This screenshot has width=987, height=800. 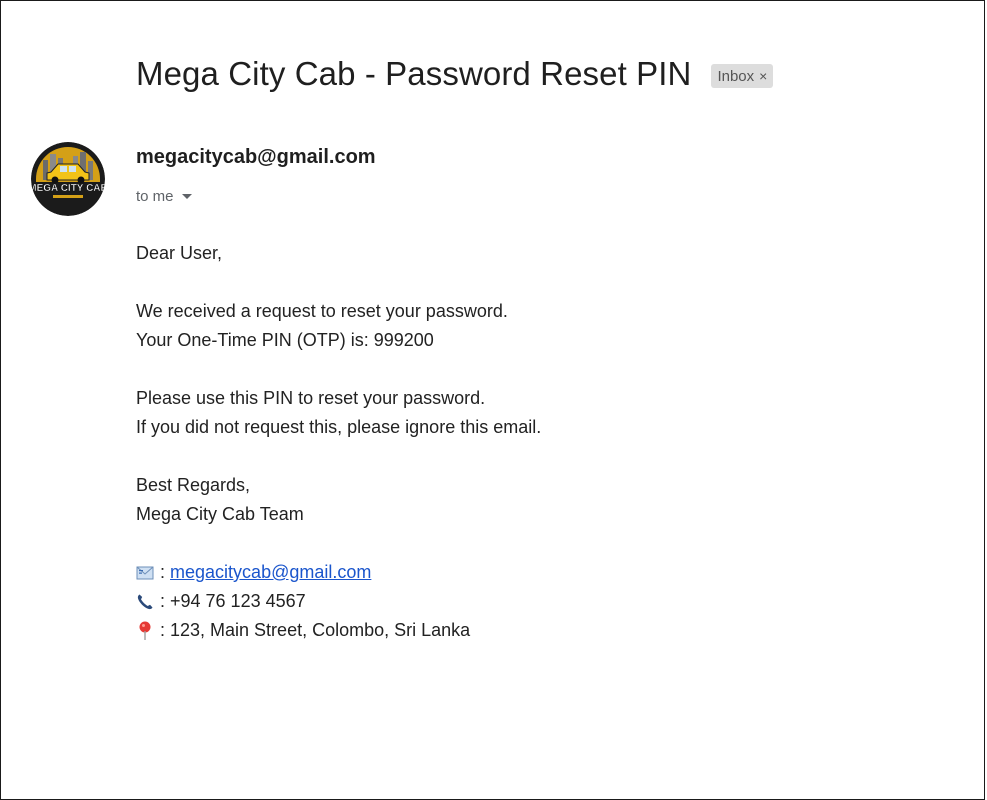 What do you see at coordinates (270, 572) in the screenshot?
I see `contact-email-link: megacitycab@gmail.com` at bounding box center [270, 572].